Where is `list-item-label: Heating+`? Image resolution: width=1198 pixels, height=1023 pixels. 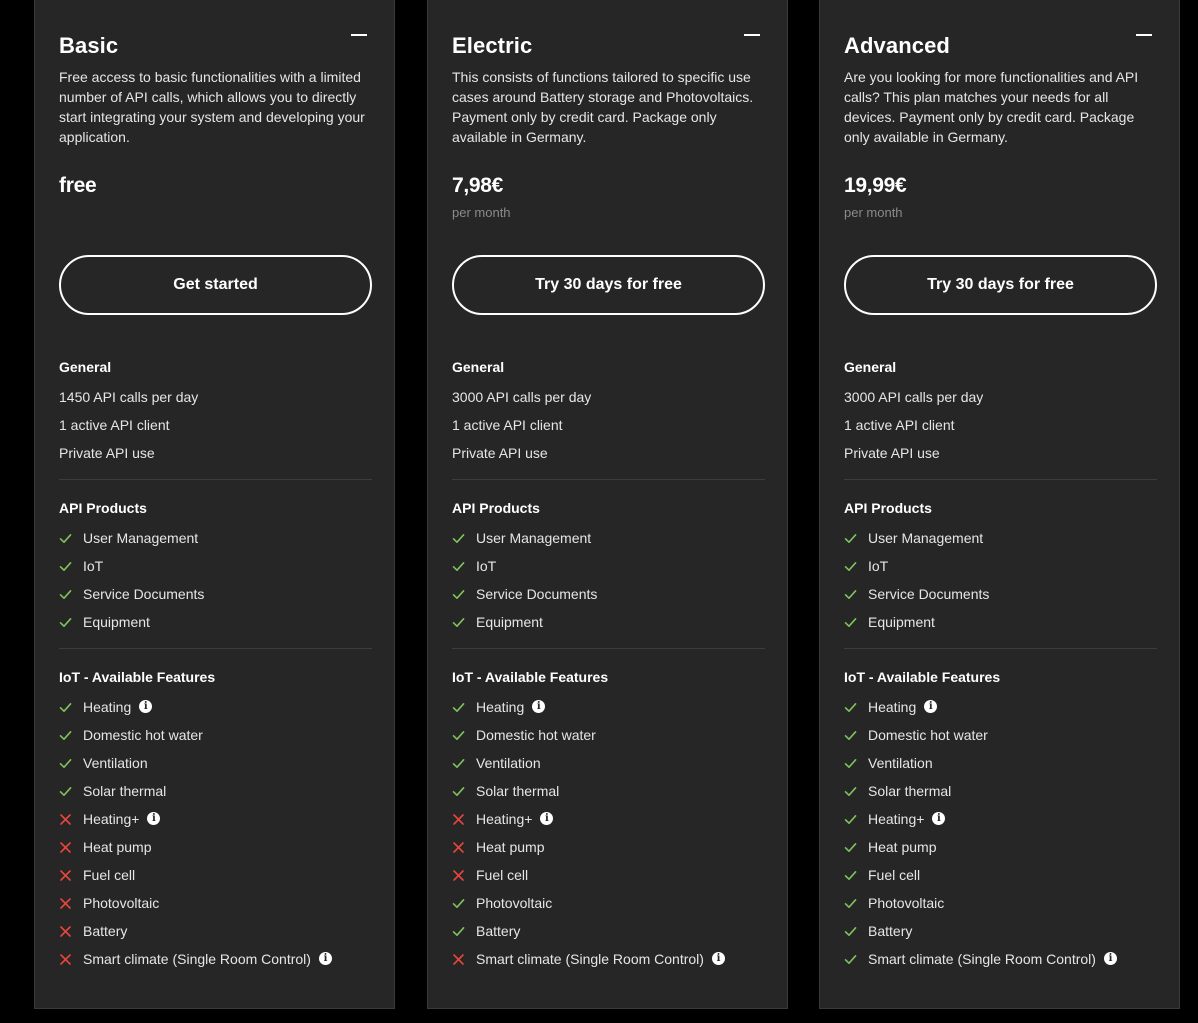
list-item-label: Heating+ is located at coordinates (896, 819).